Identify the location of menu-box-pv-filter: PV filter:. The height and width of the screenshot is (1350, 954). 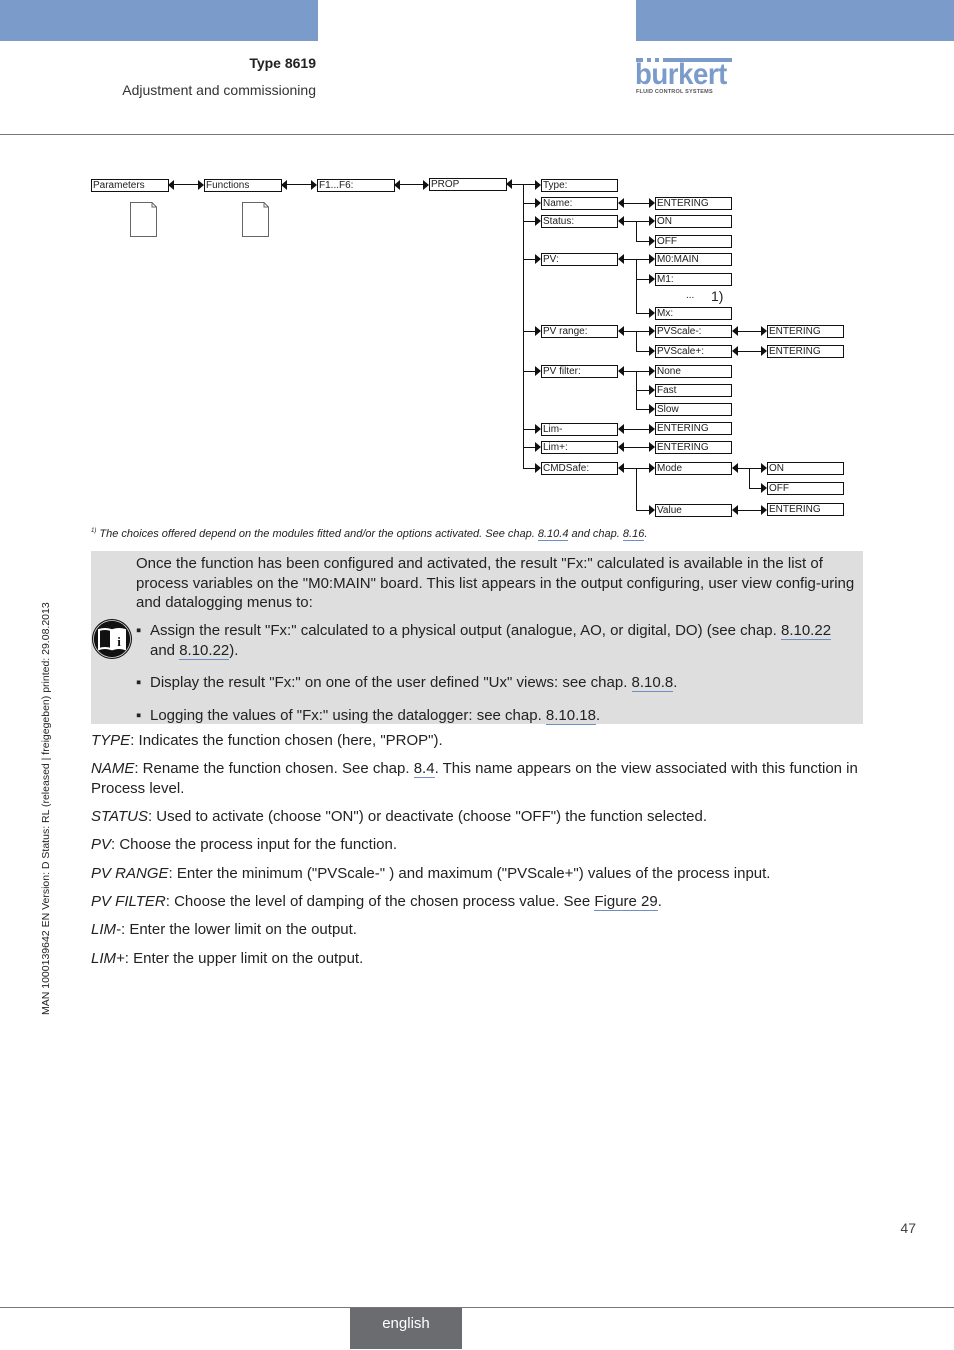
(579, 371).